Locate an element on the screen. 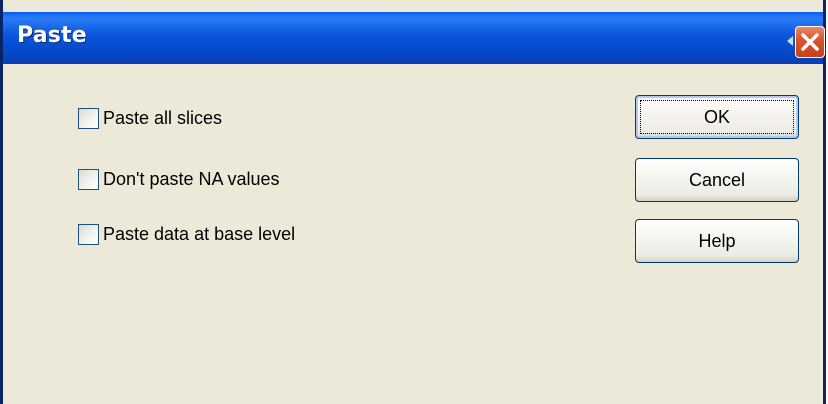 This screenshot has height=404, width=828. dont-paste-na-checkbox is located at coordinates (88, 179).